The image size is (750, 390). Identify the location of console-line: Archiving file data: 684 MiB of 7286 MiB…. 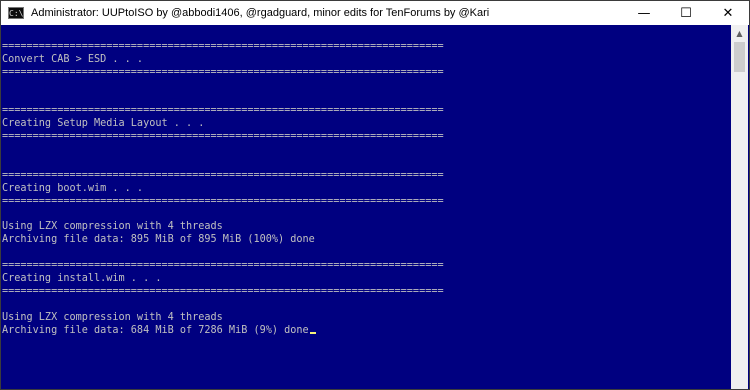
(367, 331).